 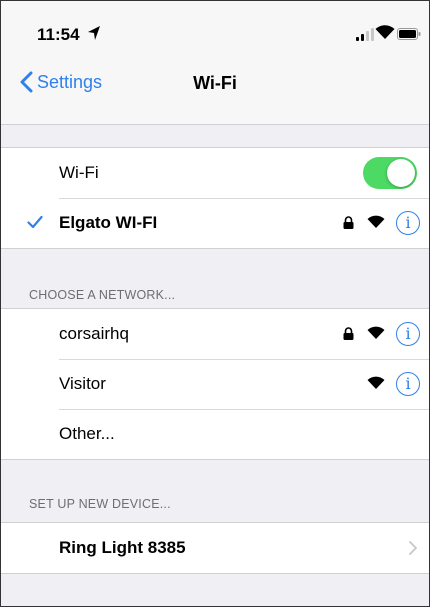 I want to click on network-row-corsairhq: corsairhq i, so click(x=215, y=334).